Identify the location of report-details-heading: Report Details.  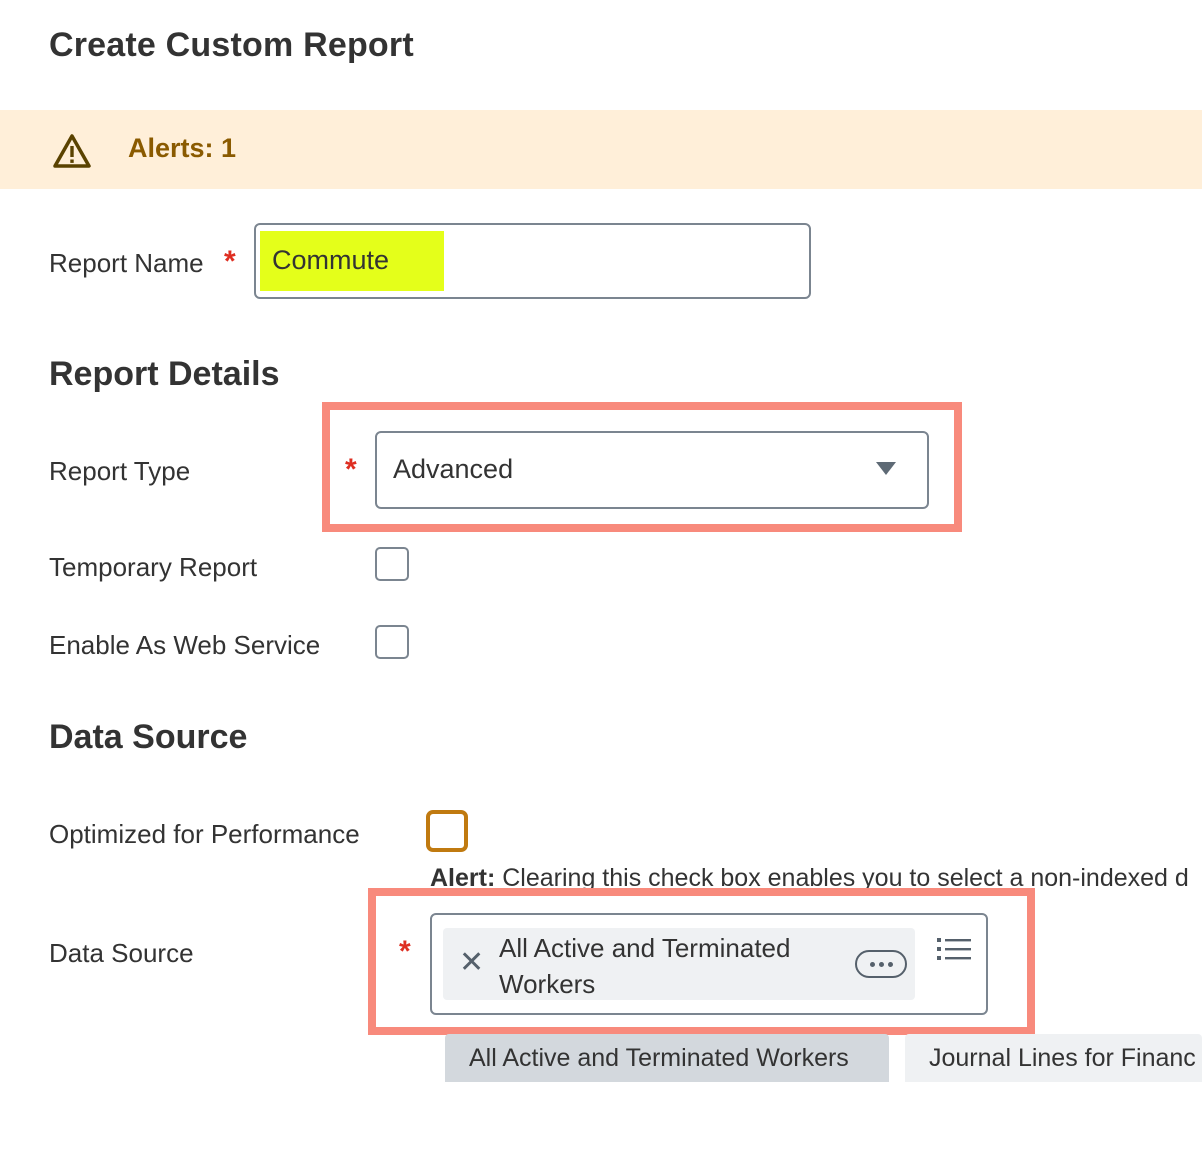
(164, 374).